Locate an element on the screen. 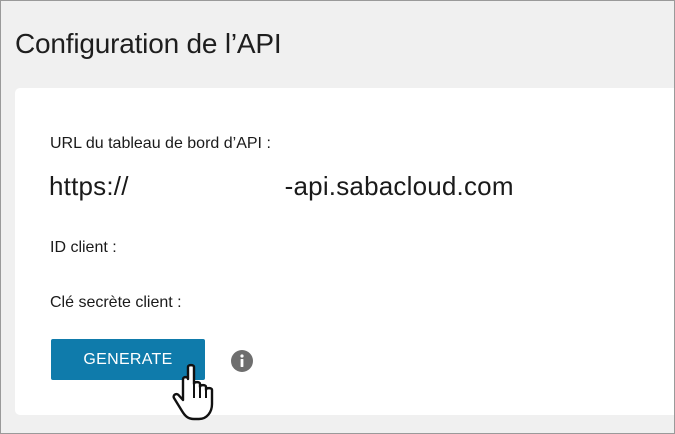  hand-pointer-cursor-icon is located at coordinates (193, 392).